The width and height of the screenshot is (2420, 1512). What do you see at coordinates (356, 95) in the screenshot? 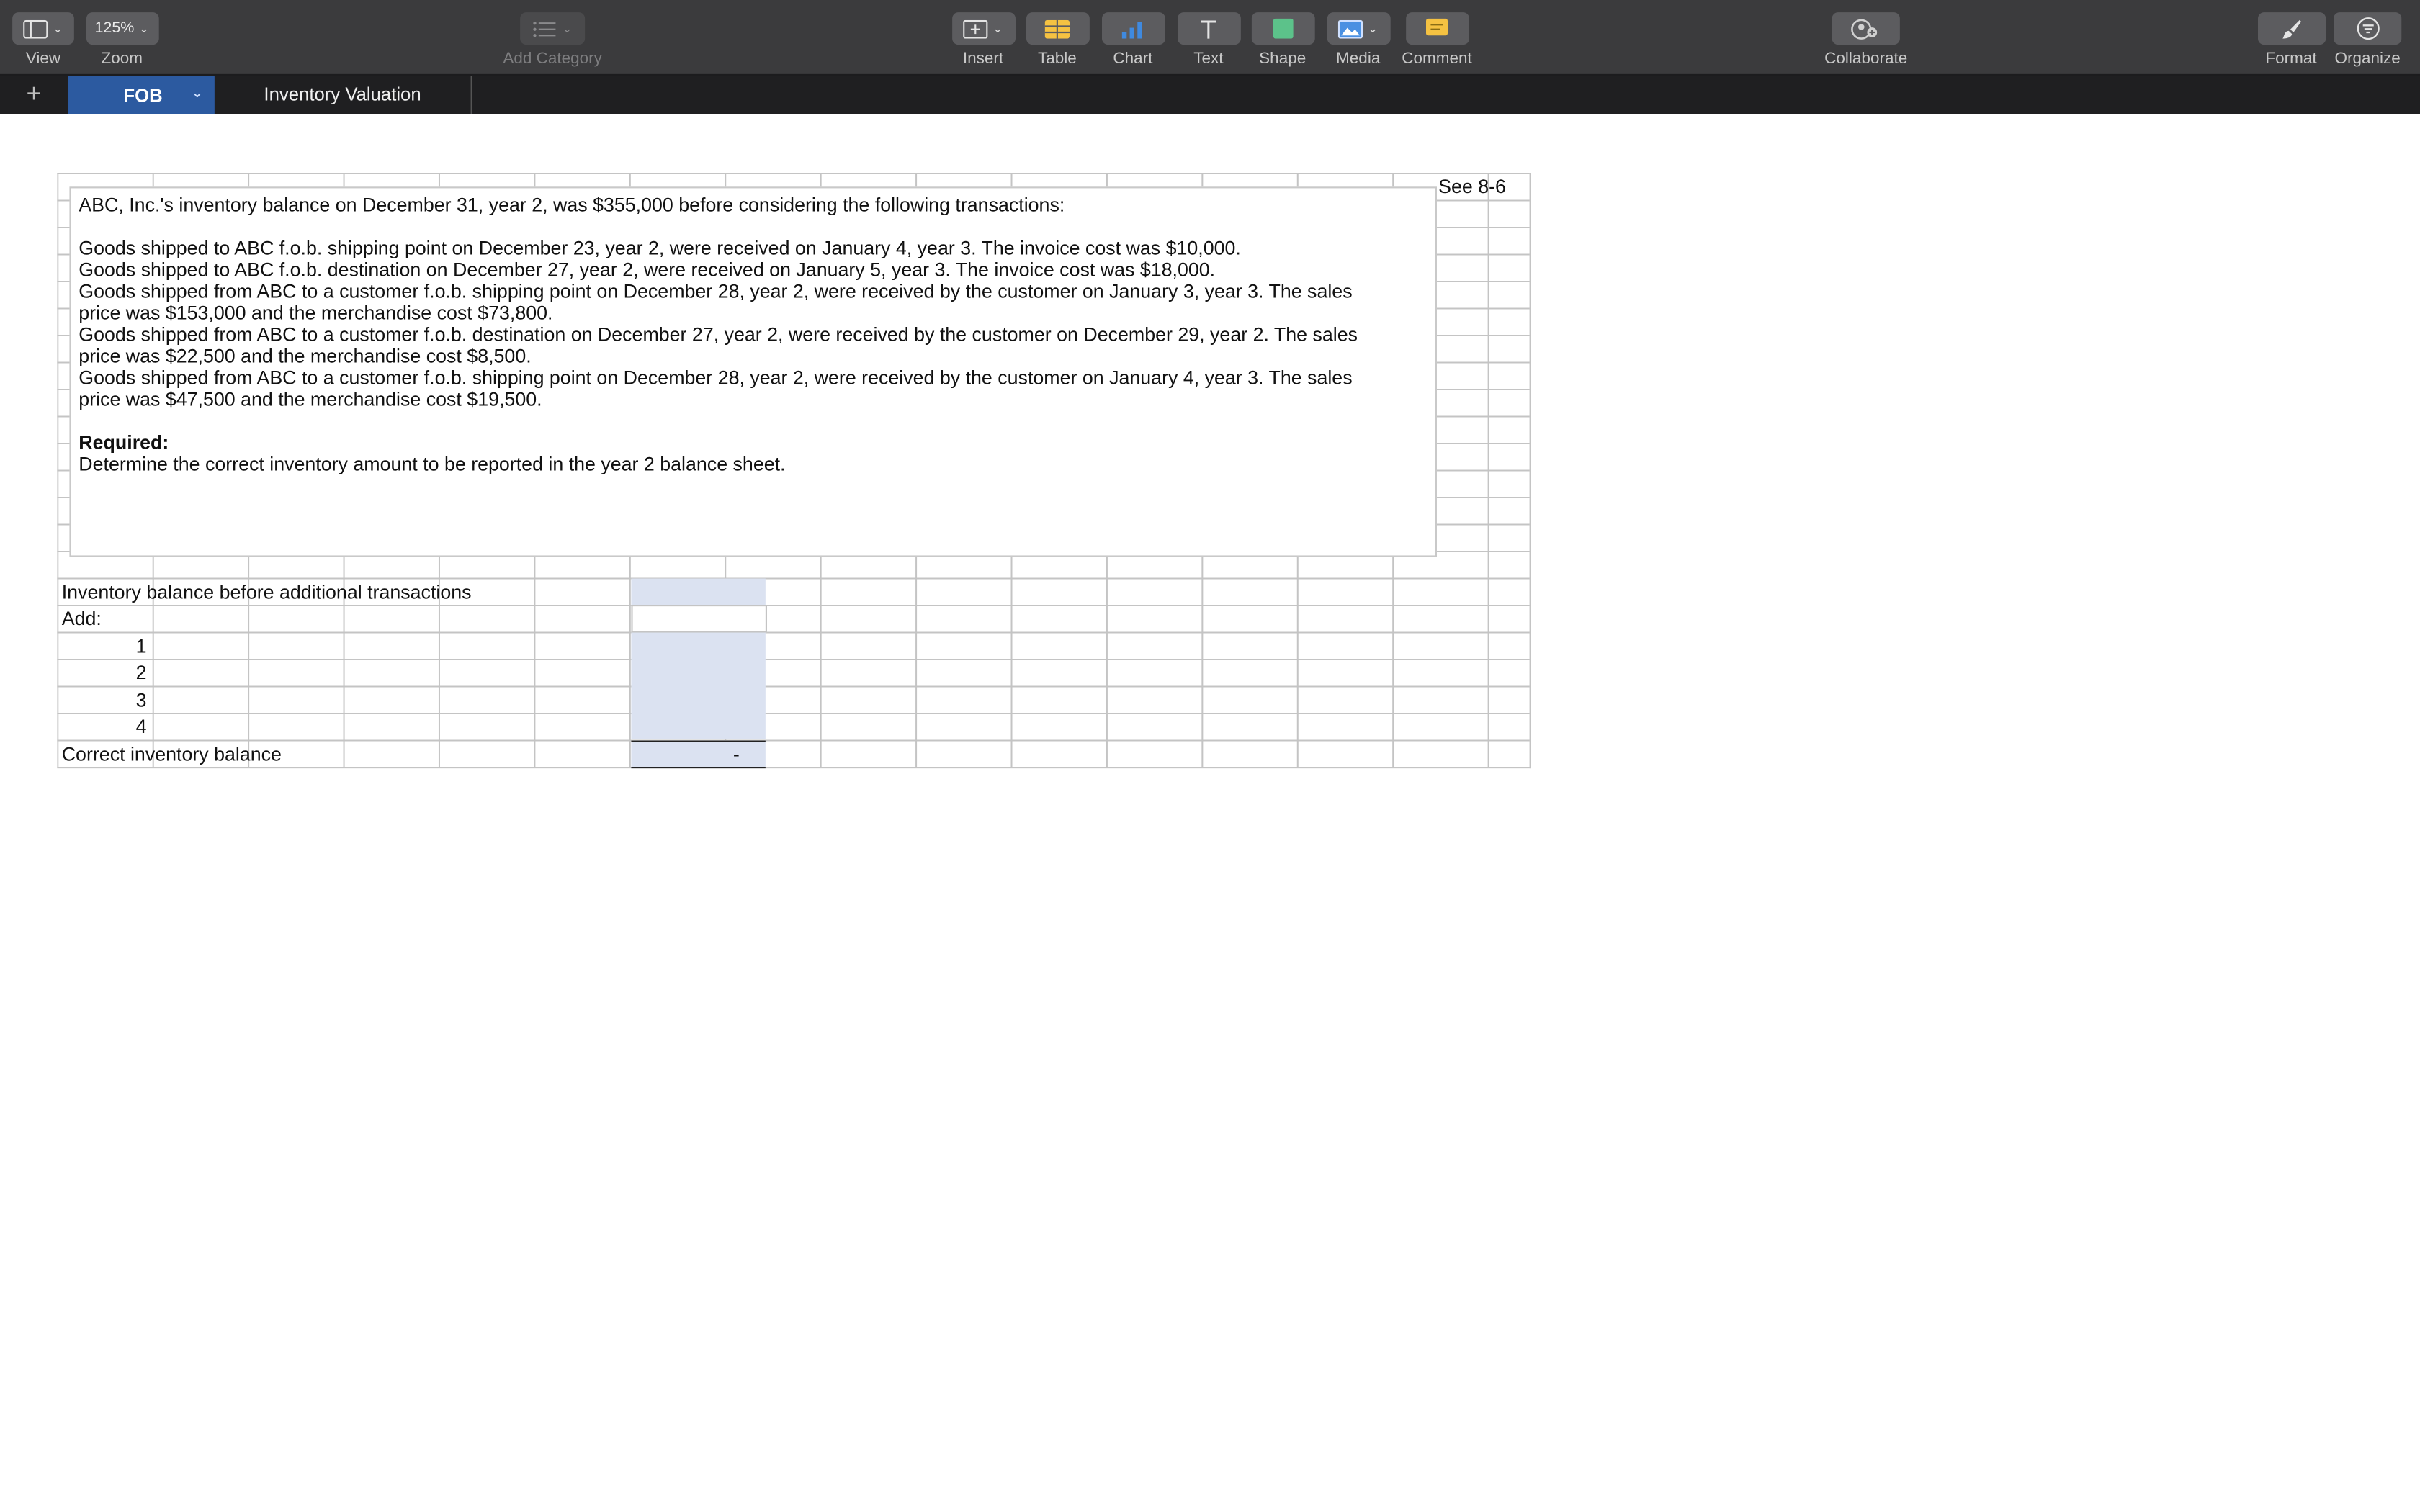
I see `tab-inventory-valuation: Inventory Valuation` at bounding box center [356, 95].